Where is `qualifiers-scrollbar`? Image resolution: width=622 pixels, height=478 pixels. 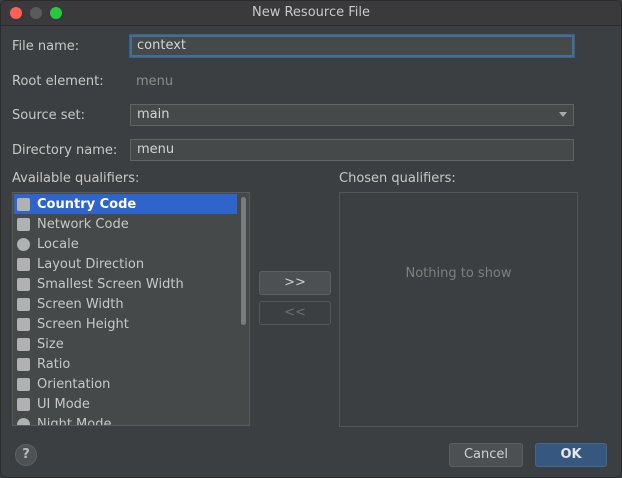
qualifiers-scrollbar is located at coordinates (243, 309).